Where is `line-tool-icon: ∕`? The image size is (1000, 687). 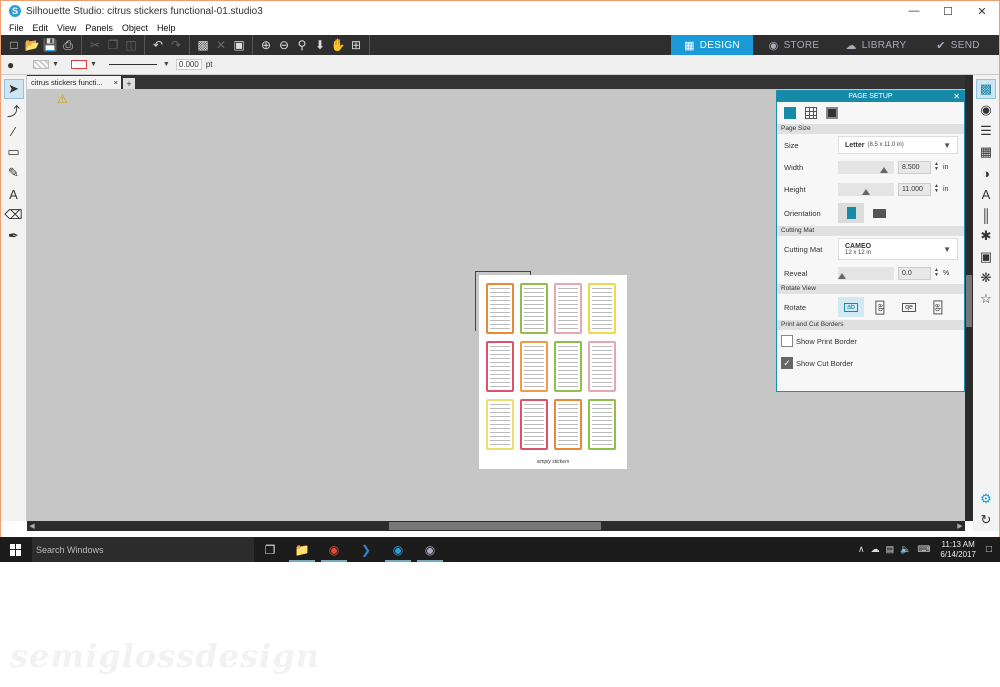 line-tool-icon: ∕ is located at coordinates (14, 131).